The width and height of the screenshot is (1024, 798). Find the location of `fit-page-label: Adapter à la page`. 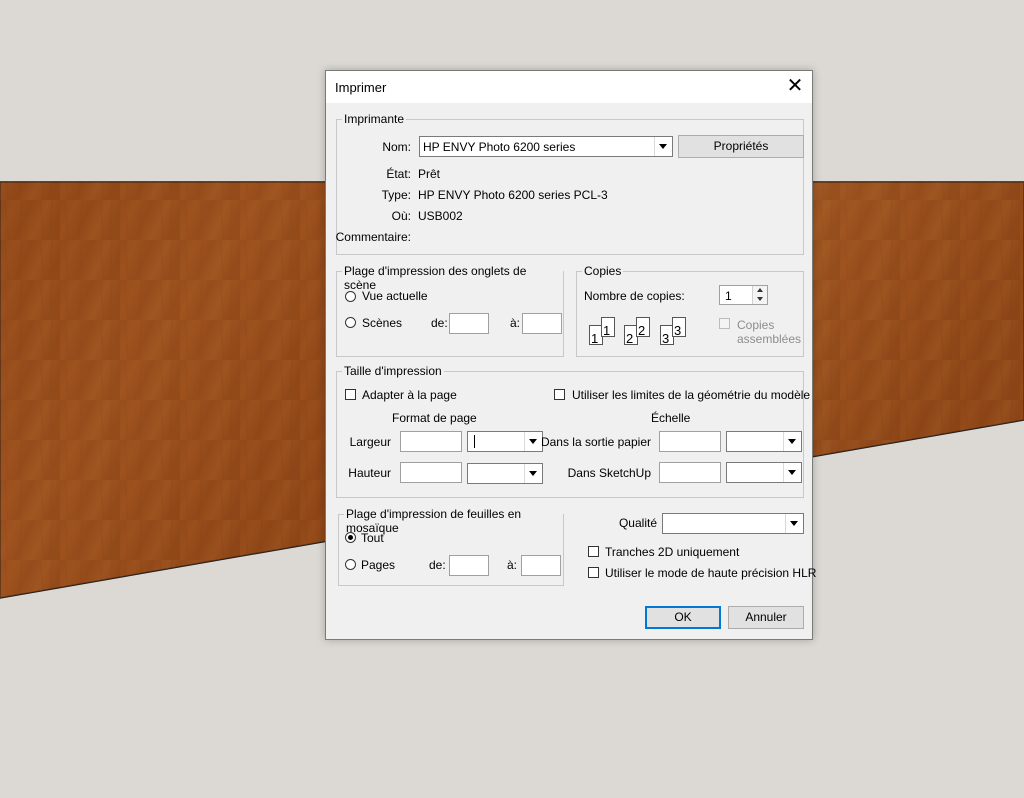

fit-page-label: Adapter à la page is located at coordinates (409, 395).